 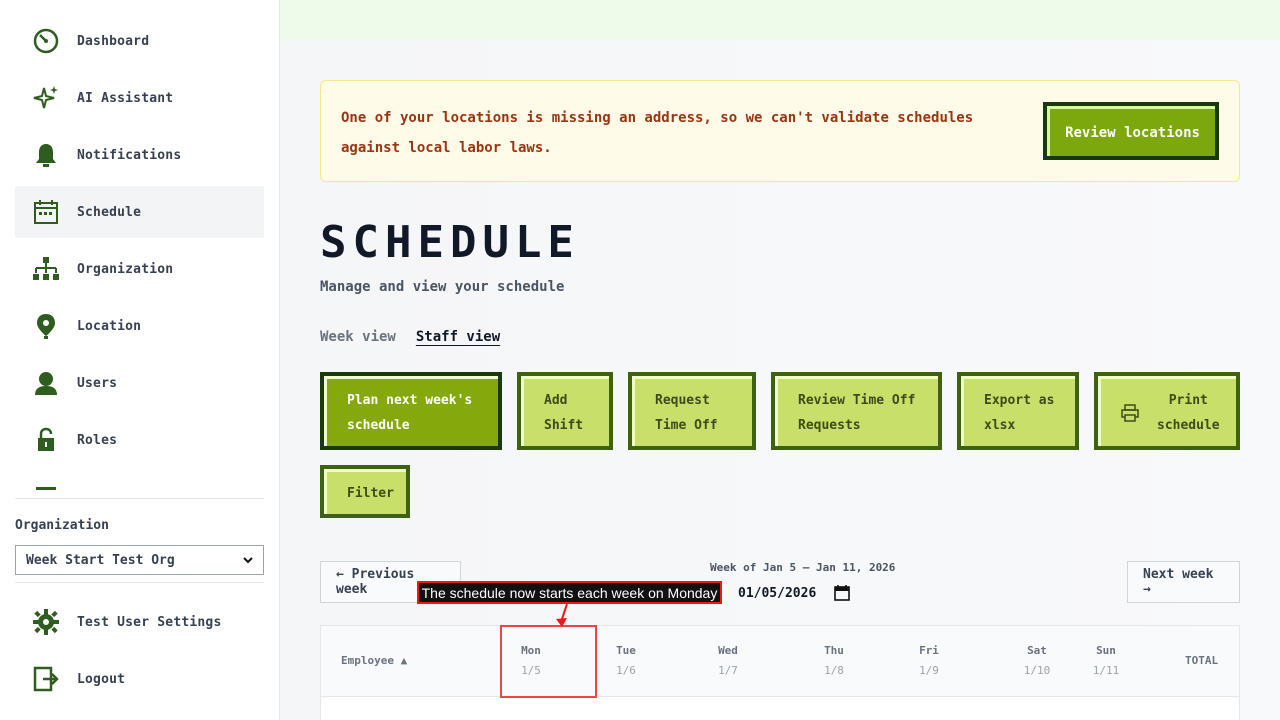 What do you see at coordinates (834, 661) in the screenshot?
I see `day-header-thu: Thu 1/8` at bounding box center [834, 661].